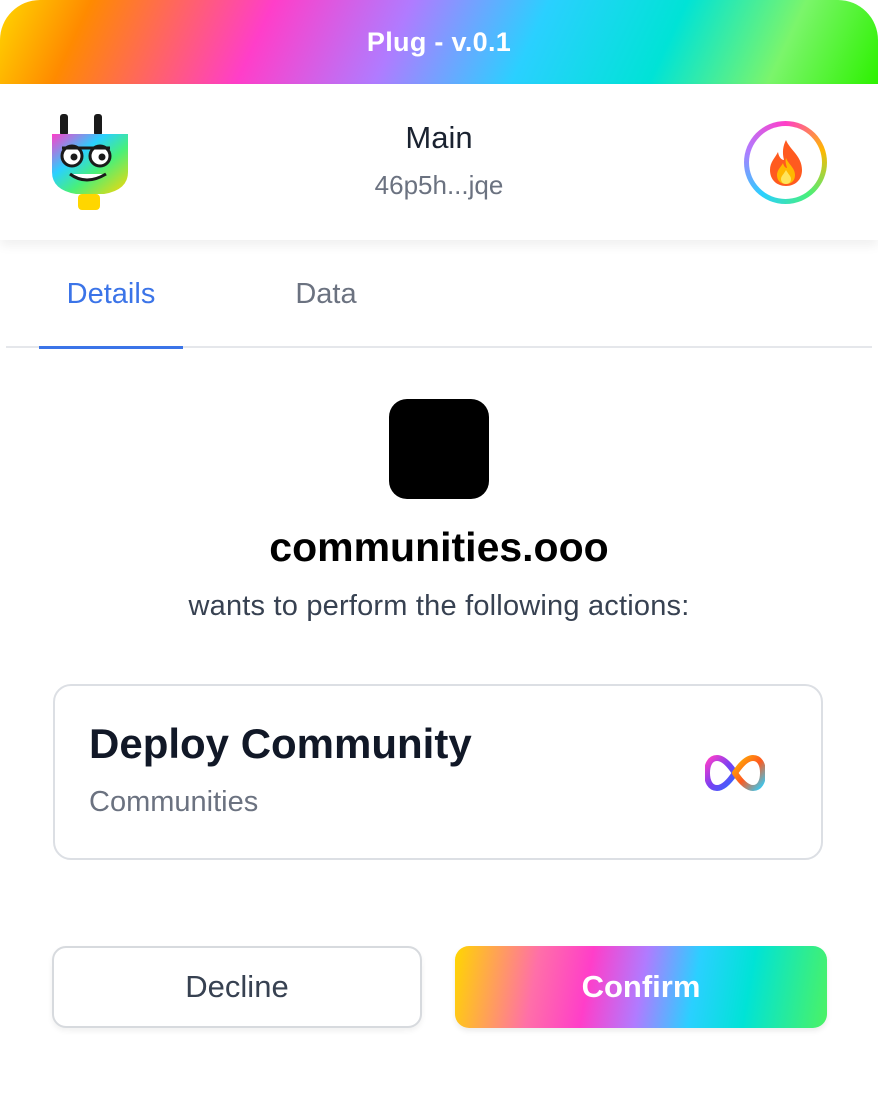 The height and width of the screenshot is (1093, 878). What do you see at coordinates (641, 987) in the screenshot?
I see `confirm-button: Confirm` at bounding box center [641, 987].